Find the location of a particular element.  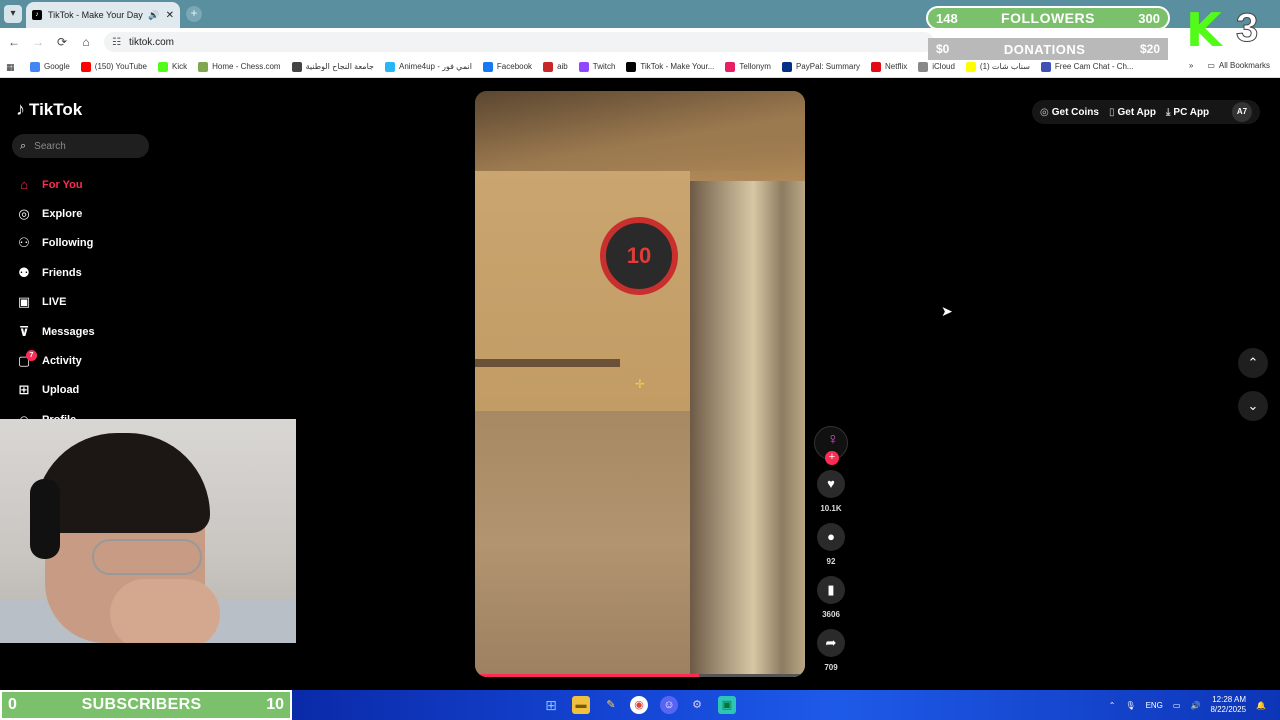

bookmark-item: aib is located at coordinates (555, 66).